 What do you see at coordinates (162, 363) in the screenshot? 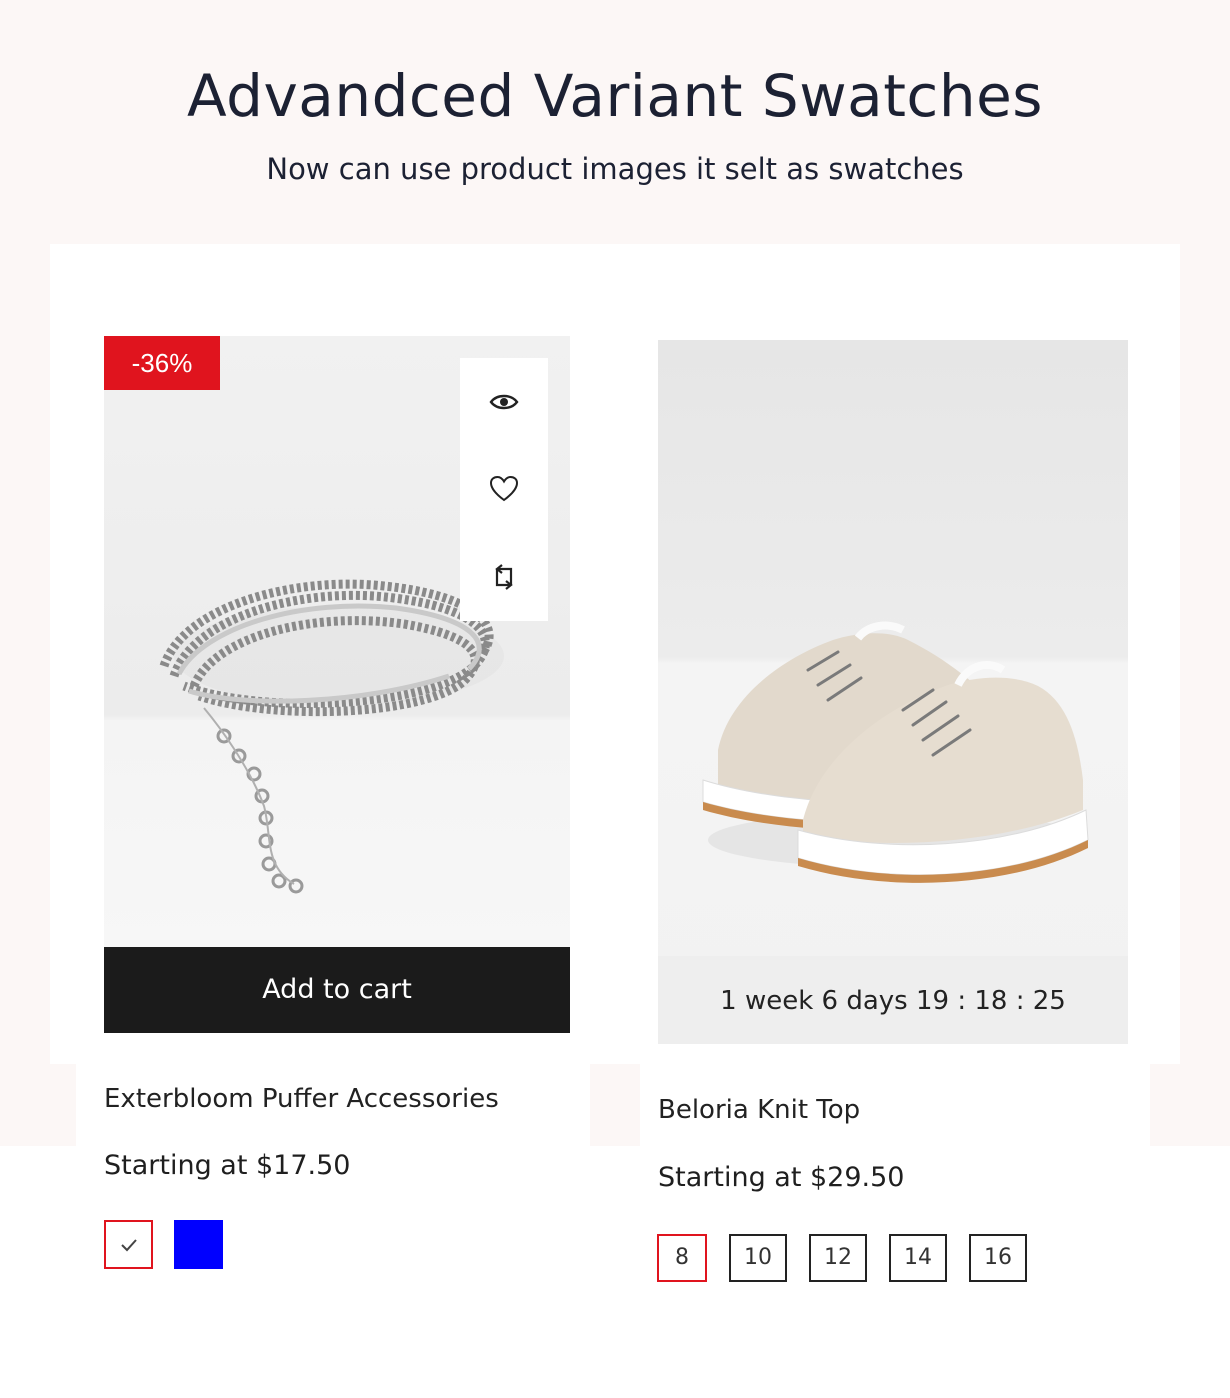
I see `discount-badge: -36%` at bounding box center [162, 363].